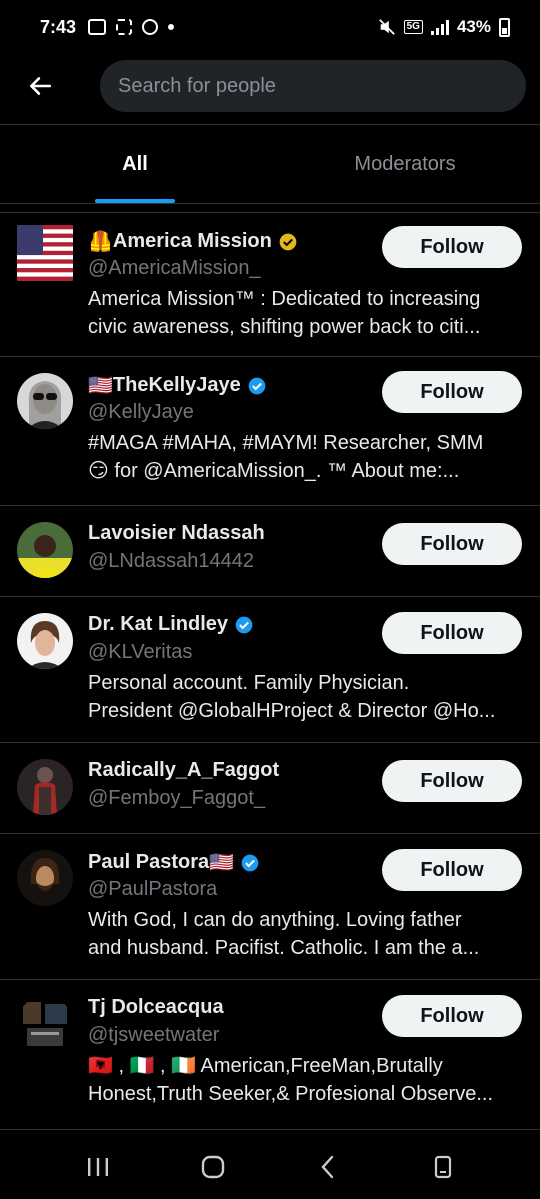 The width and height of the screenshot is (540, 1199). I want to click on user-name: Radically_A_Faggot, so click(183, 770).